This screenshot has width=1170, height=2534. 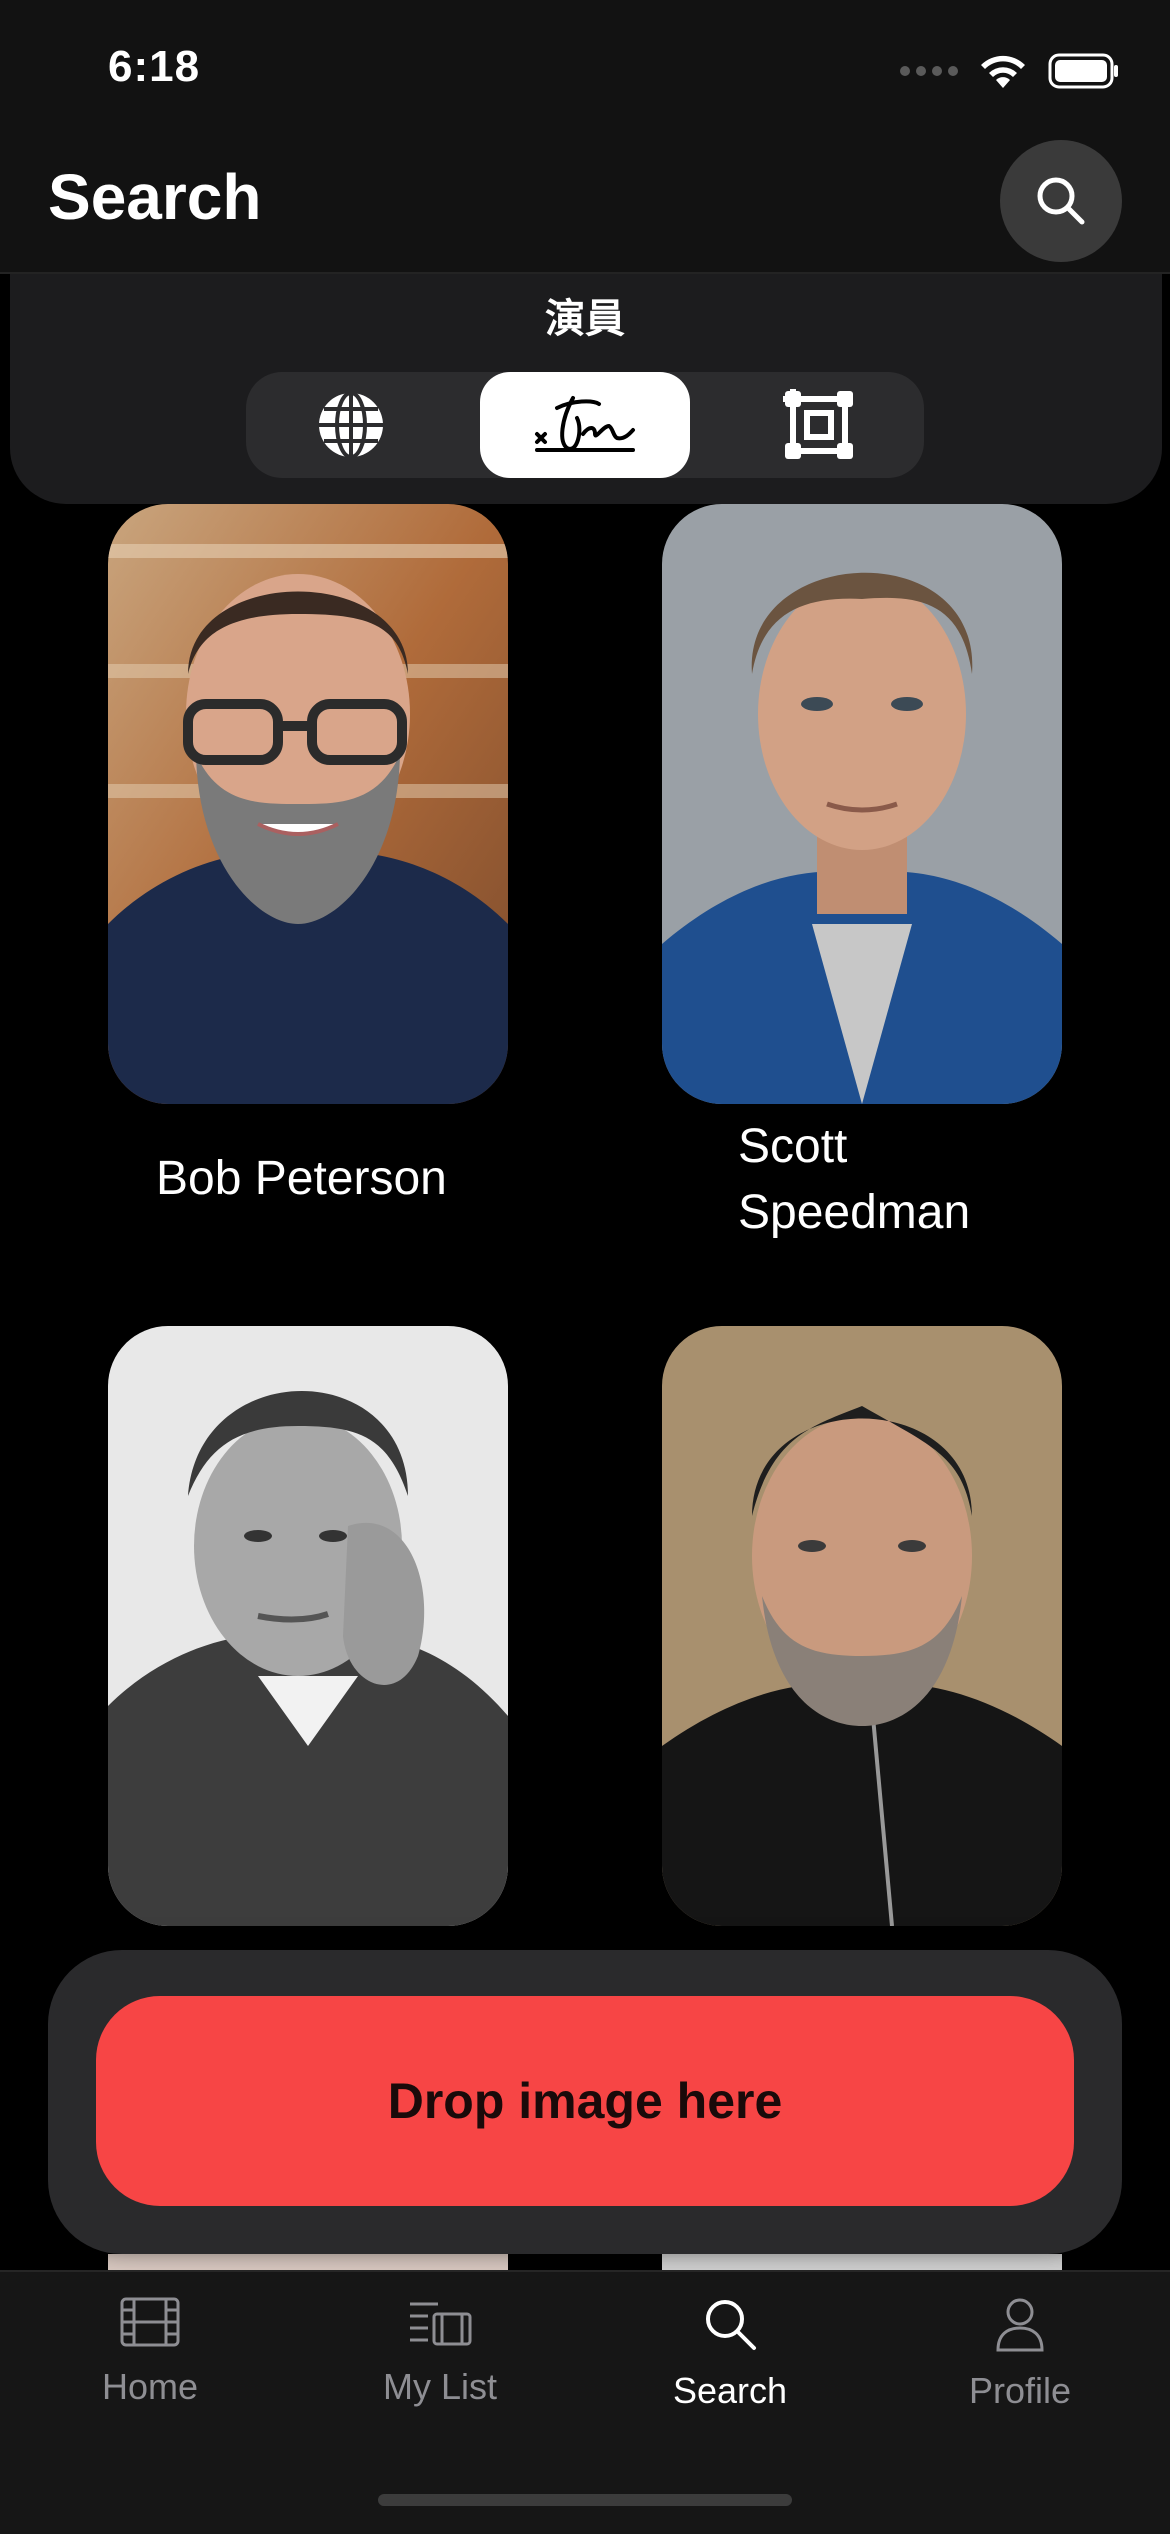 What do you see at coordinates (854, 1179) in the screenshot?
I see `actor-name-2: Scott Speedman` at bounding box center [854, 1179].